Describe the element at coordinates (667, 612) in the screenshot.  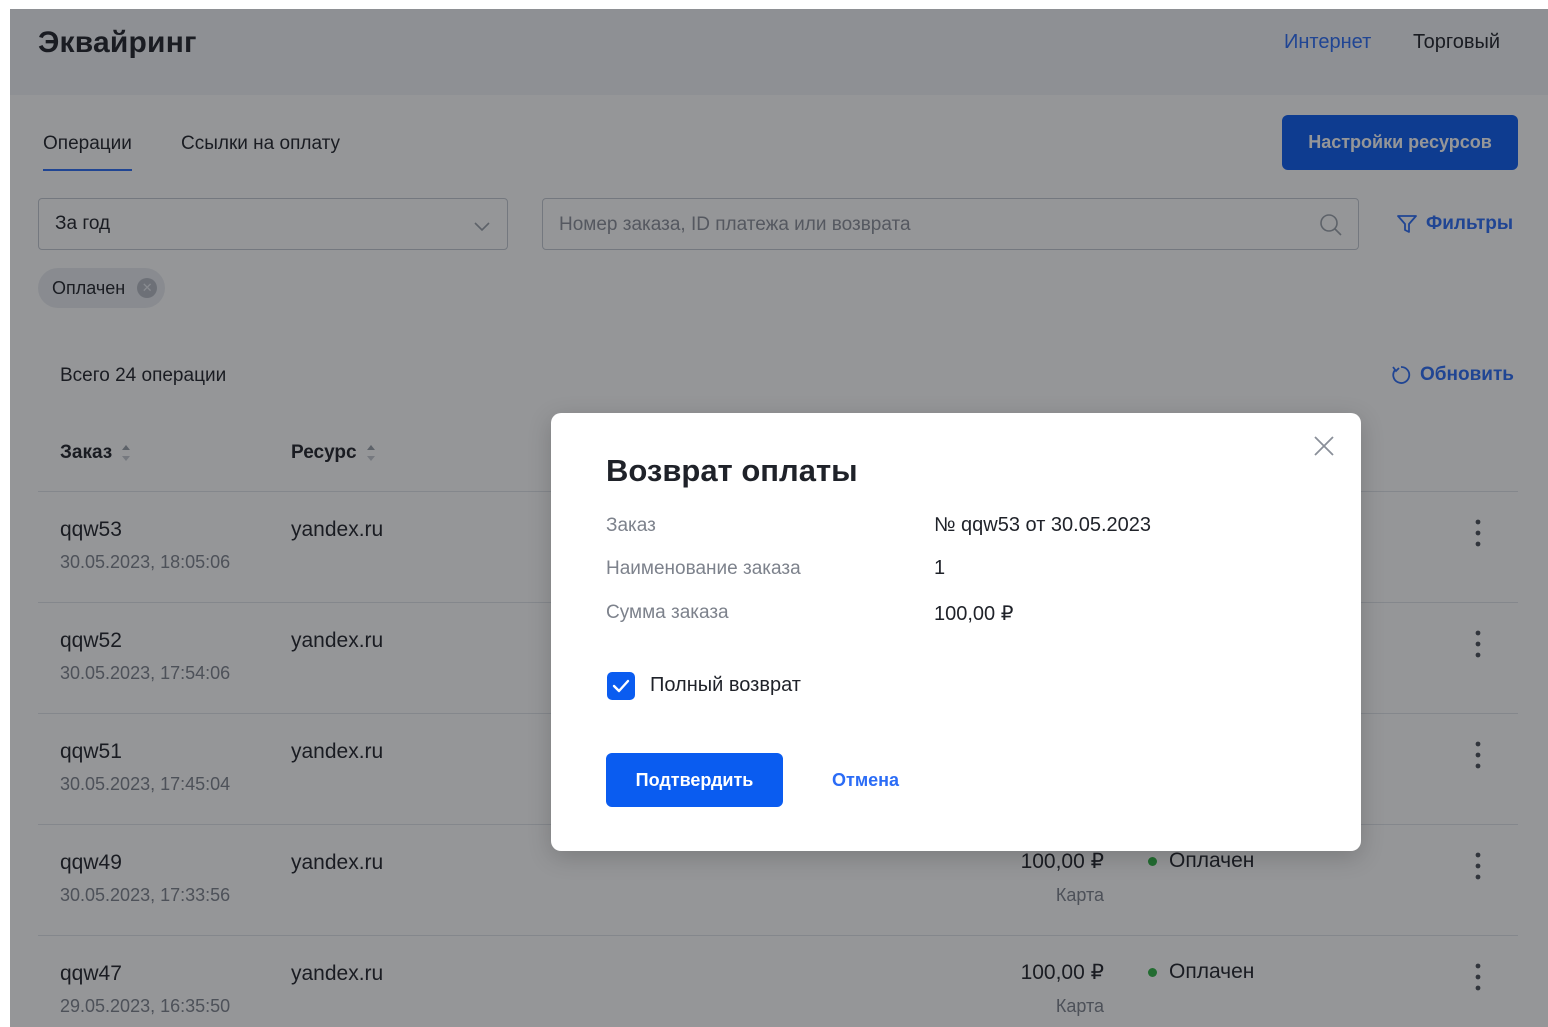
I see `order-sum-label: Сумма заказа` at that location.